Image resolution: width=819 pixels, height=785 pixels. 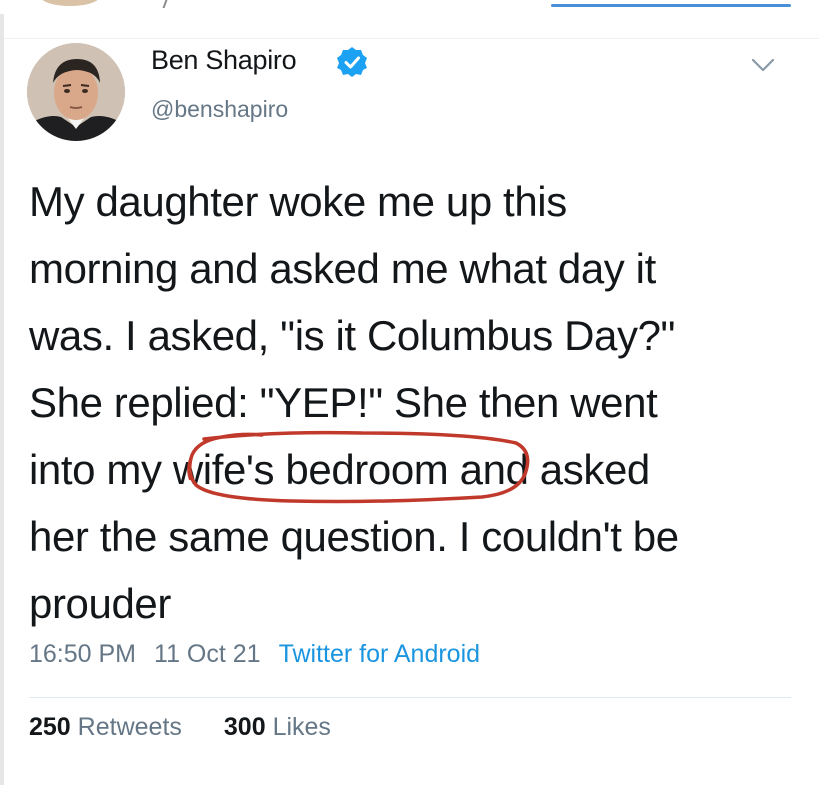 What do you see at coordinates (101, 469) in the screenshot?
I see `tweet-text-segment: into my` at bounding box center [101, 469].